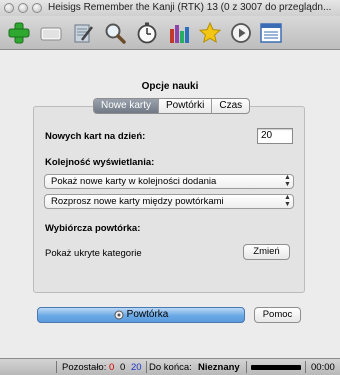  Describe the element at coordinates (9, 8) in the screenshot. I see `close-window-button` at that location.